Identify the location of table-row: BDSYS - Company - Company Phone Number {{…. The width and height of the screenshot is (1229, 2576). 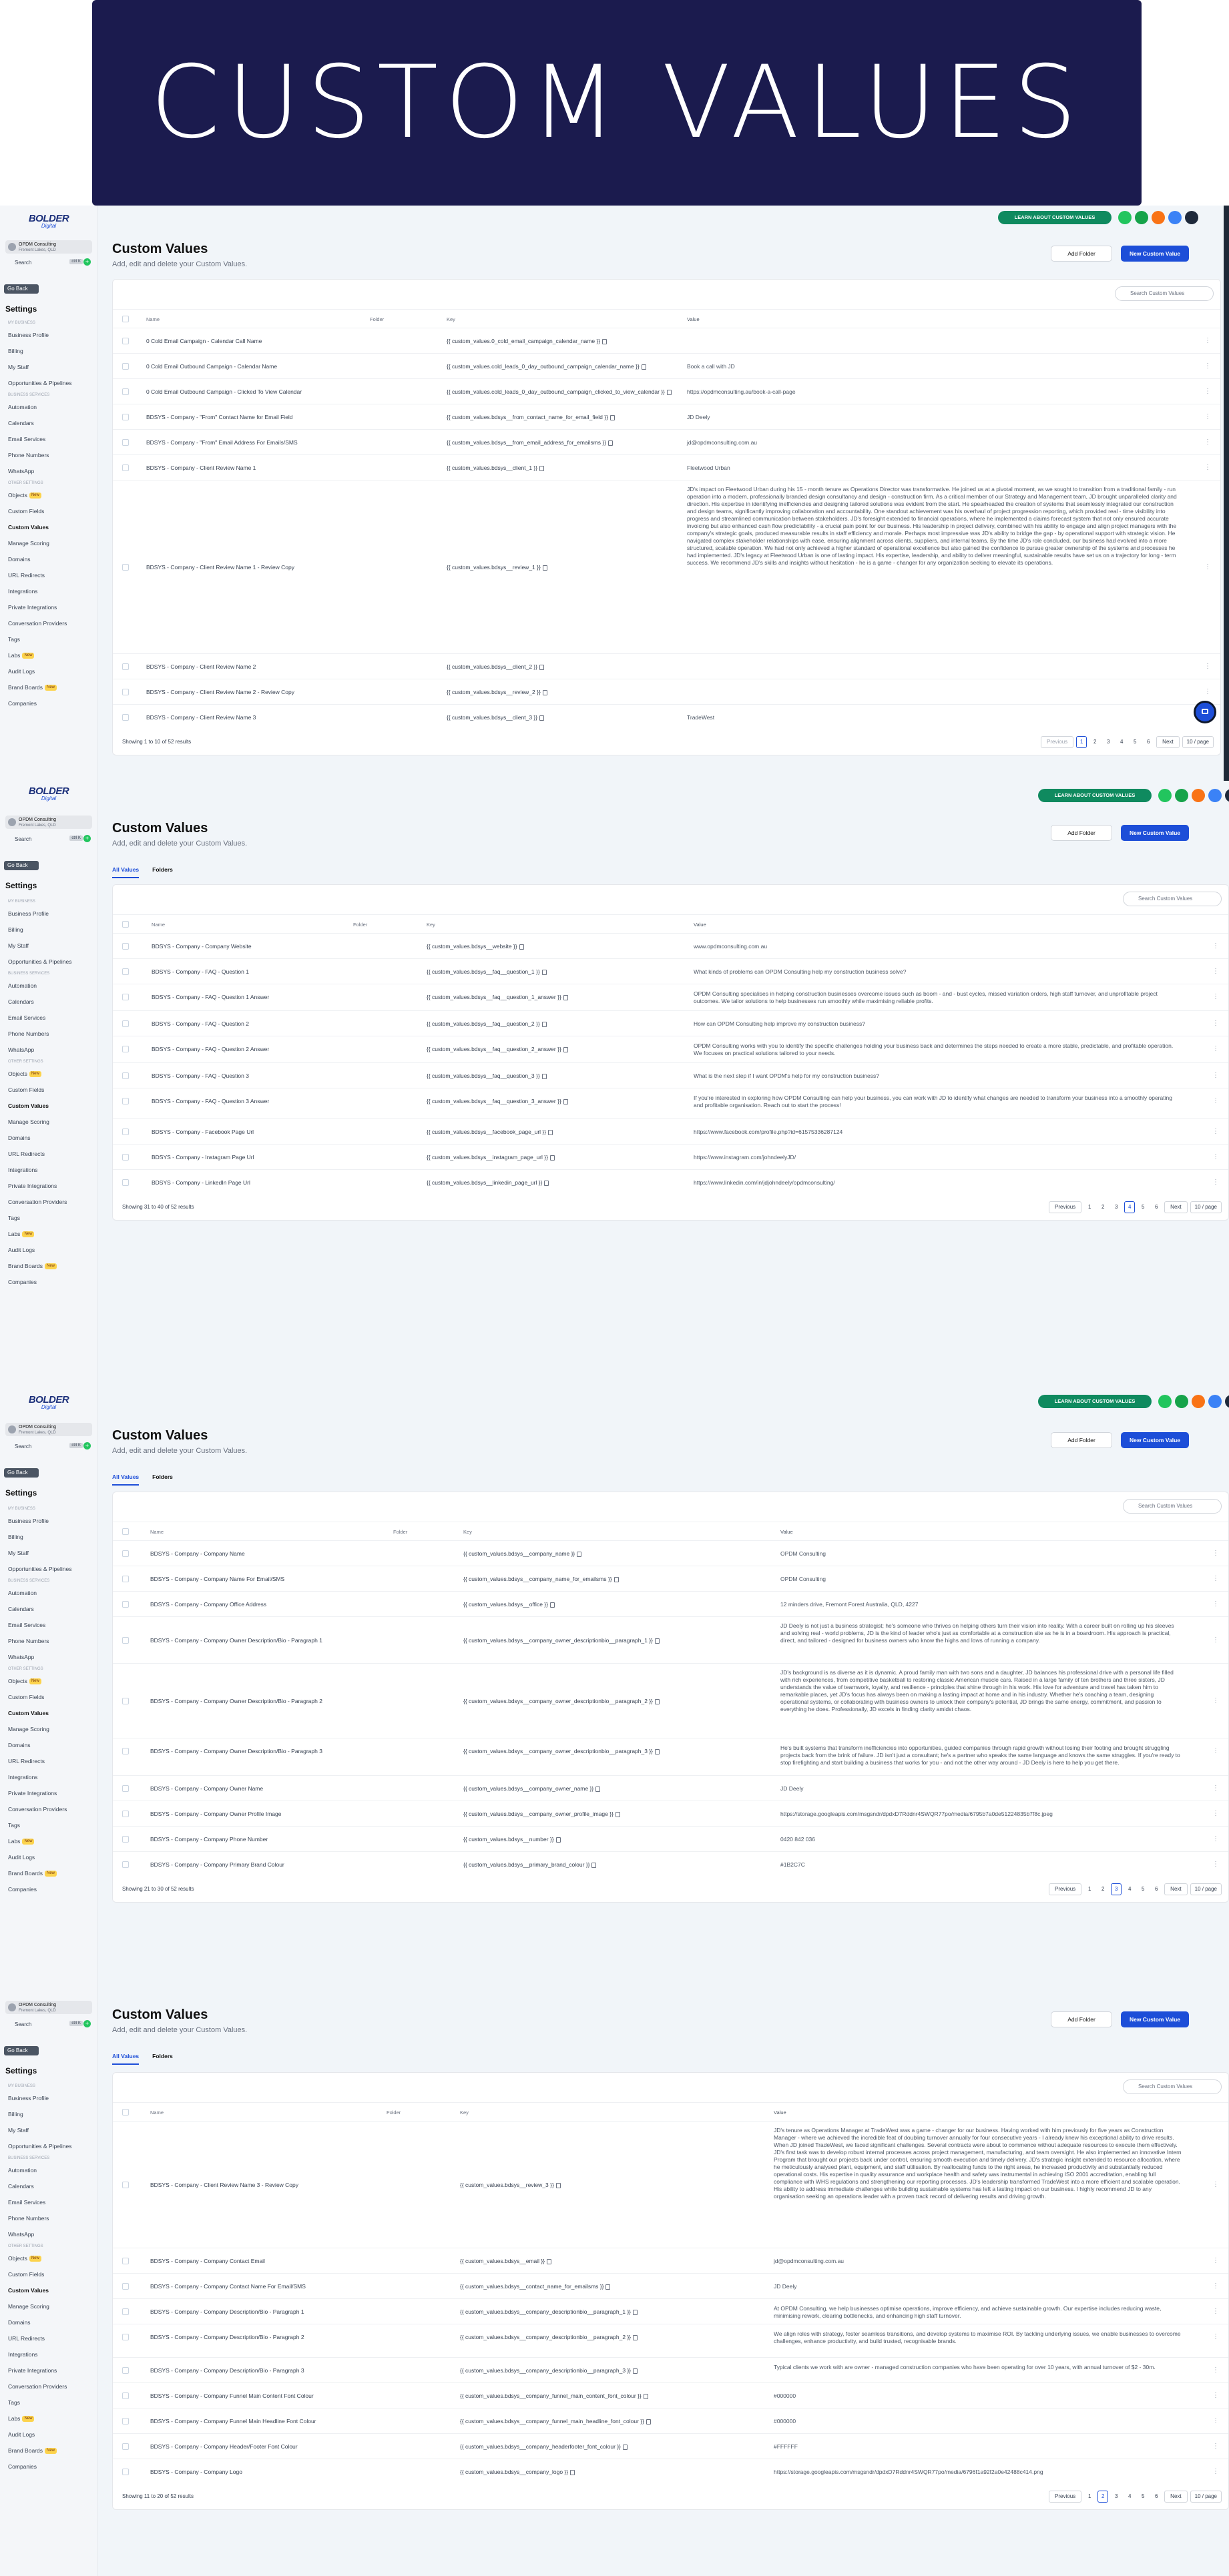
(670, 1838).